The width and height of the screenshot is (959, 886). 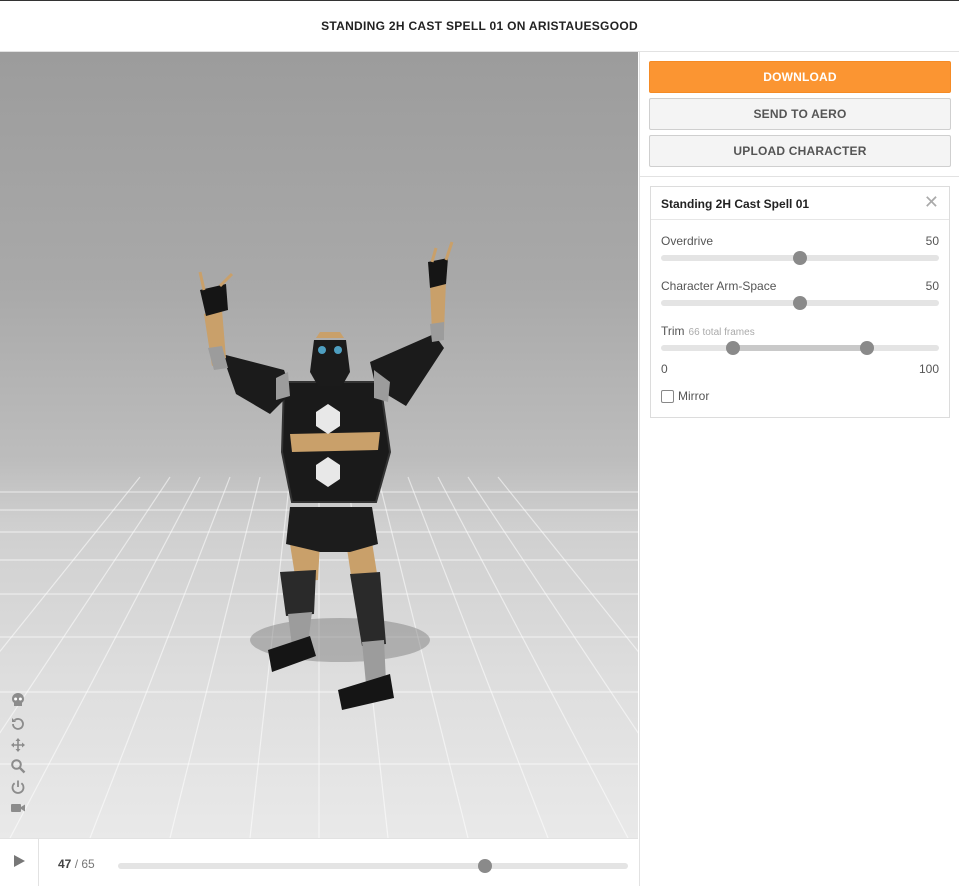 I want to click on arm-space-value: 50, so click(x=932, y=286).